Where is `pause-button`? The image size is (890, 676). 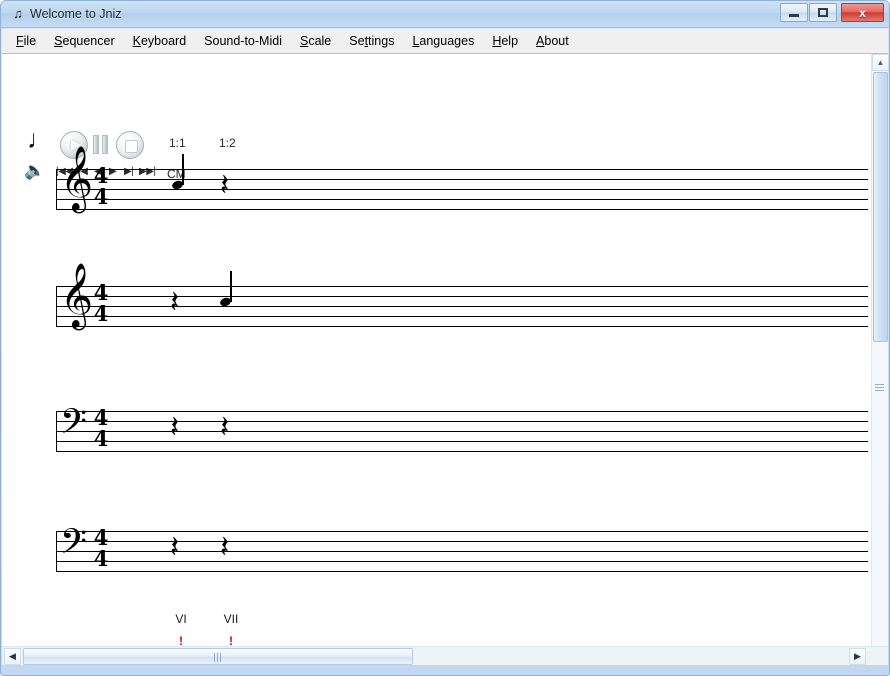 pause-button is located at coordinates (101, 144).